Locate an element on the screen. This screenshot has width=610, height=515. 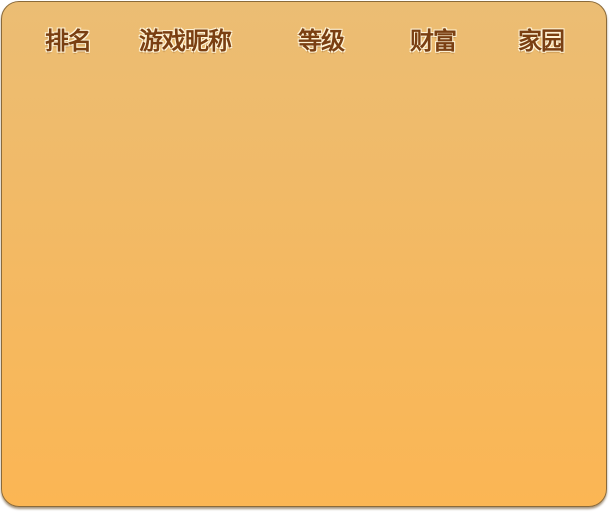
leaderboard-header: 排名 游戏昵称 等级 财富 家园 is located at coordinates (304, 41).